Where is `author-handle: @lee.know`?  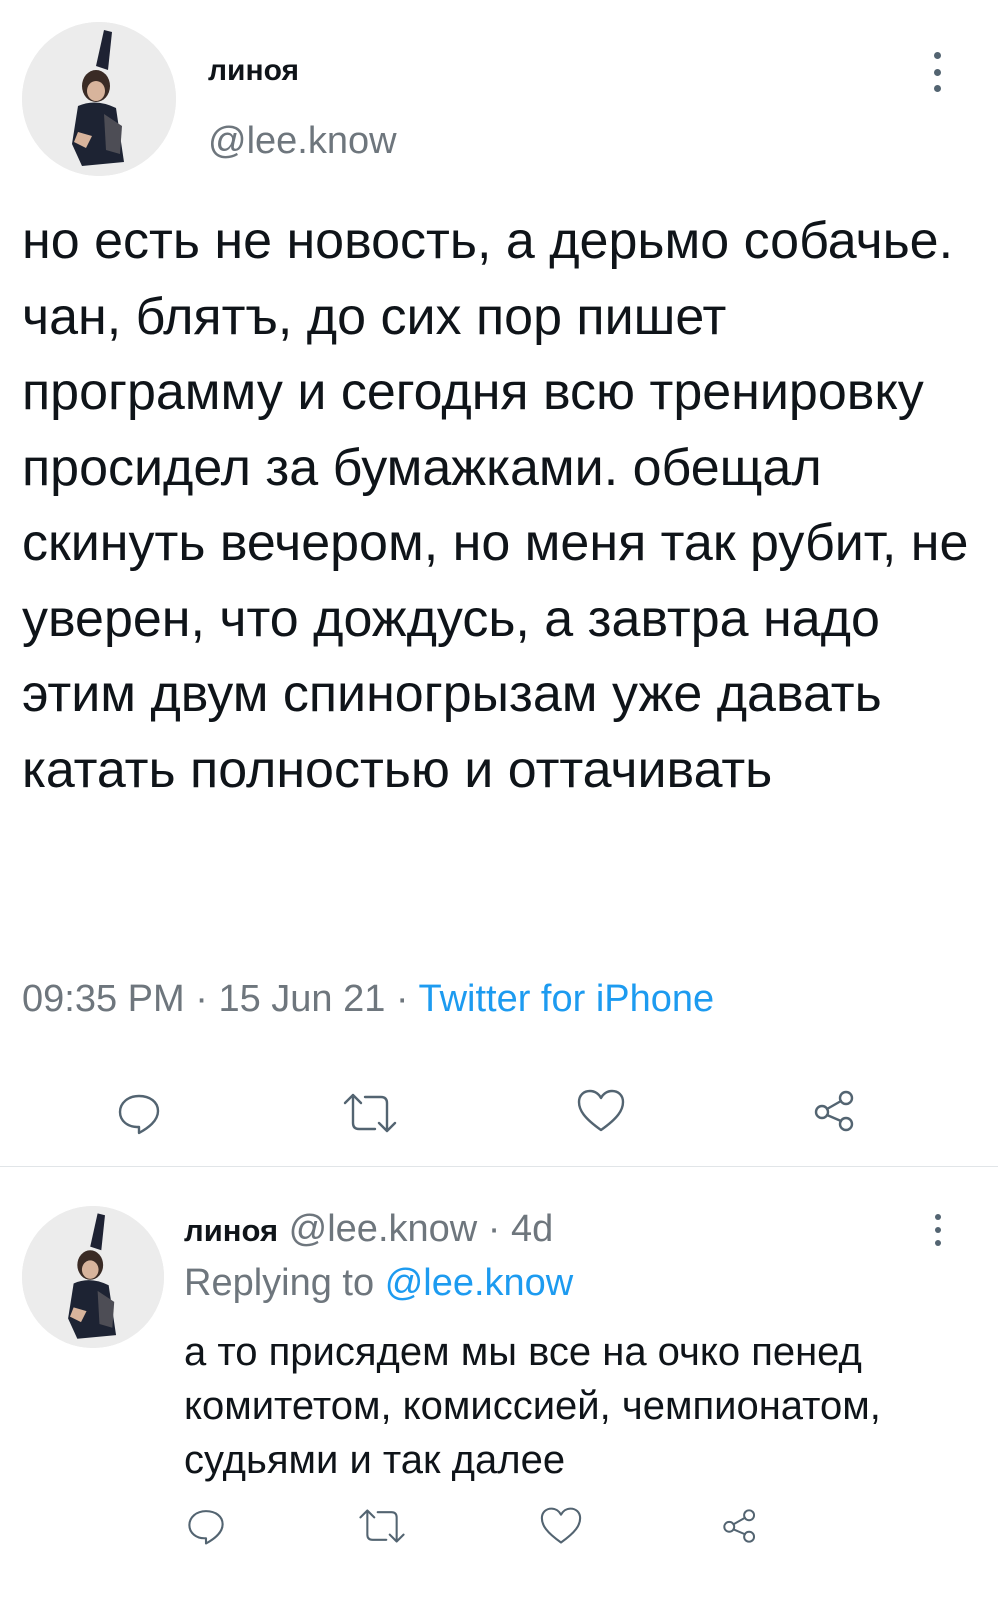 author-handle: @lee.know is located at coordinates (302, 141).